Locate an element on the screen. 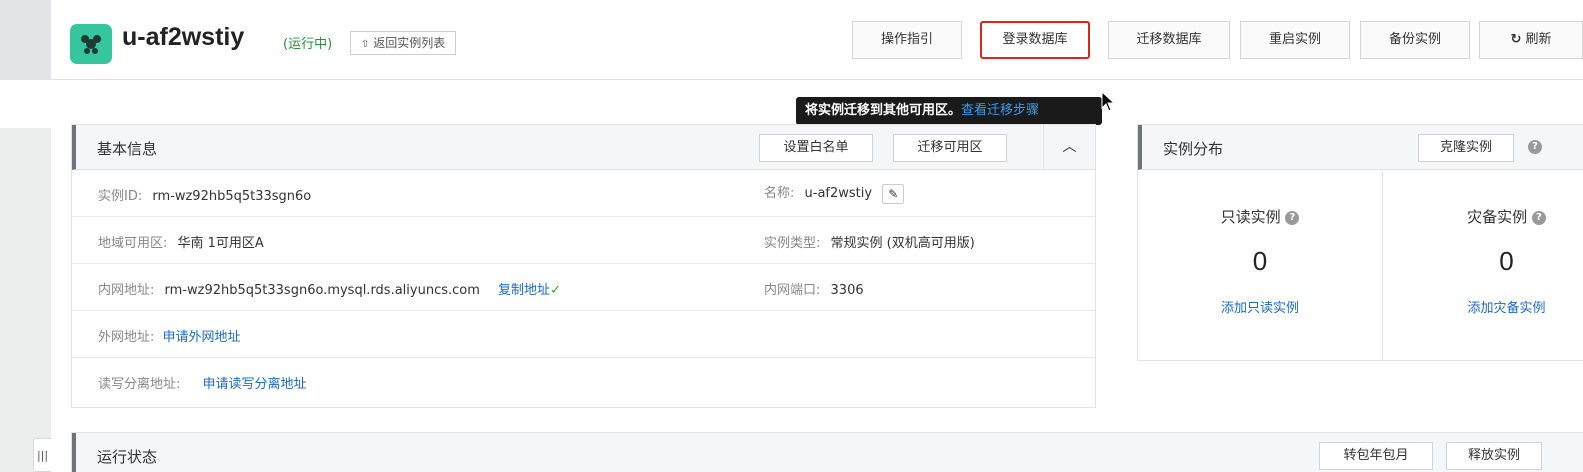 The height and width of the screenshot is (472, 1583). instance-type-value: 常规实例 (双机高可用版) is located at coordinates (902, 243).